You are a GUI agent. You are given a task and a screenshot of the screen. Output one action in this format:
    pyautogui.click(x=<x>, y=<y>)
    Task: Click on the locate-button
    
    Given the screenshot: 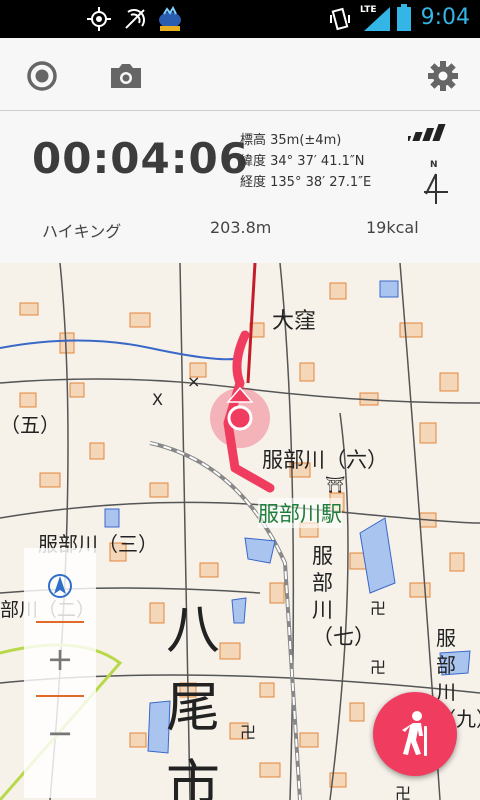 What is the action you would take?
    pyautogui.click(x=60, y=586)
    